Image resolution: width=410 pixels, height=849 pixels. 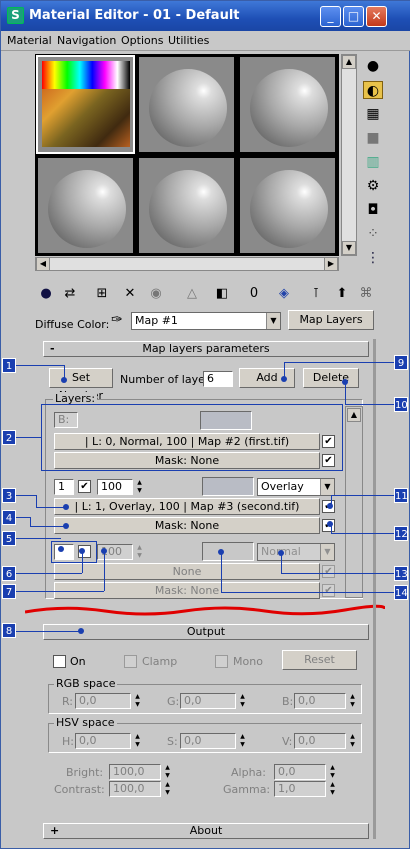 What do you see at coordinates (135, 772) in the screenshot?
I see `bright-field: 100,0` at bounding box center [135, 772].